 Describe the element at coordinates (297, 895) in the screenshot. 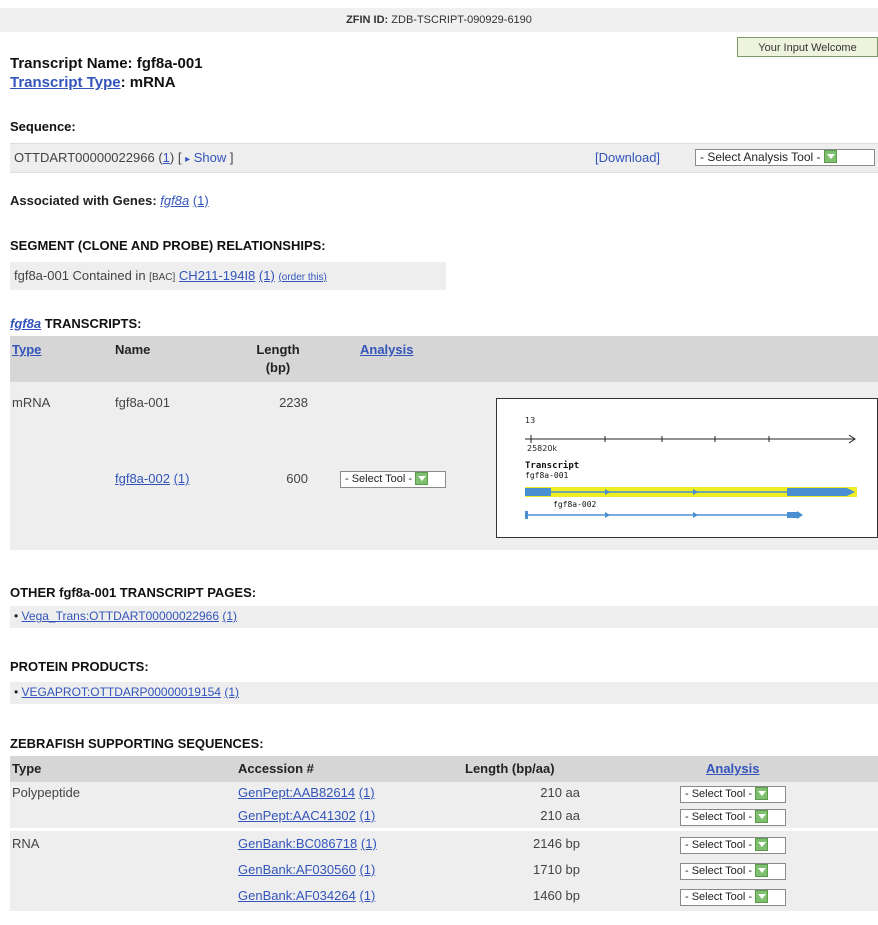

I see `accession-link: GenBank:AF034264` at that location.